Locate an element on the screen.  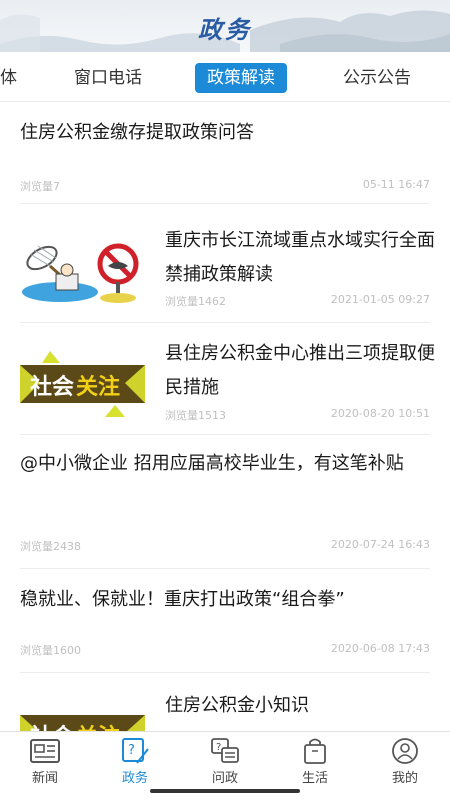
view-count: 浏览量1600 is located at coordinates (50, 650).